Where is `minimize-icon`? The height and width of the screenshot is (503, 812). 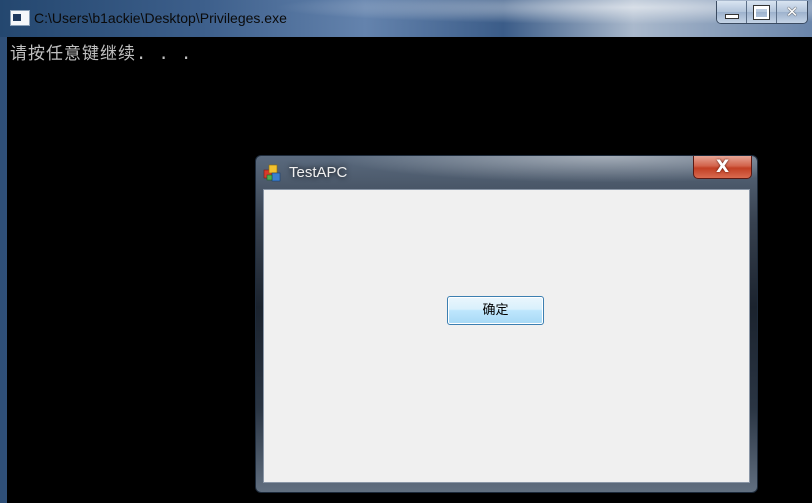 minimize-icon is located at coordinates (731, 16).